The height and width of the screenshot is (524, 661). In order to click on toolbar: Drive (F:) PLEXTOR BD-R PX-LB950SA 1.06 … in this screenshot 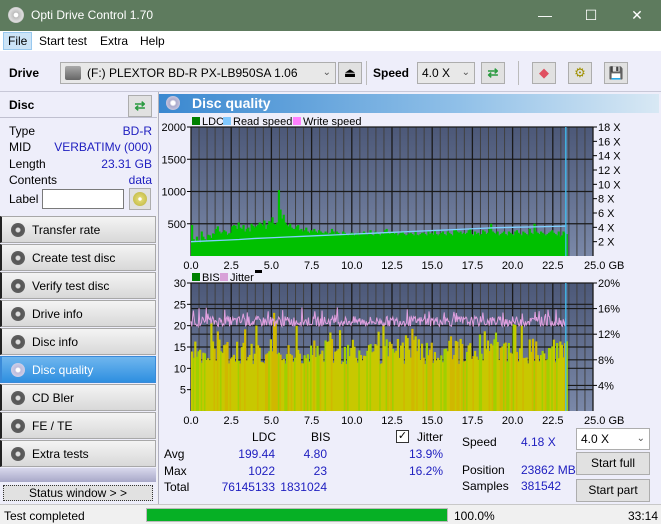, I will do `click(330, 71)`.